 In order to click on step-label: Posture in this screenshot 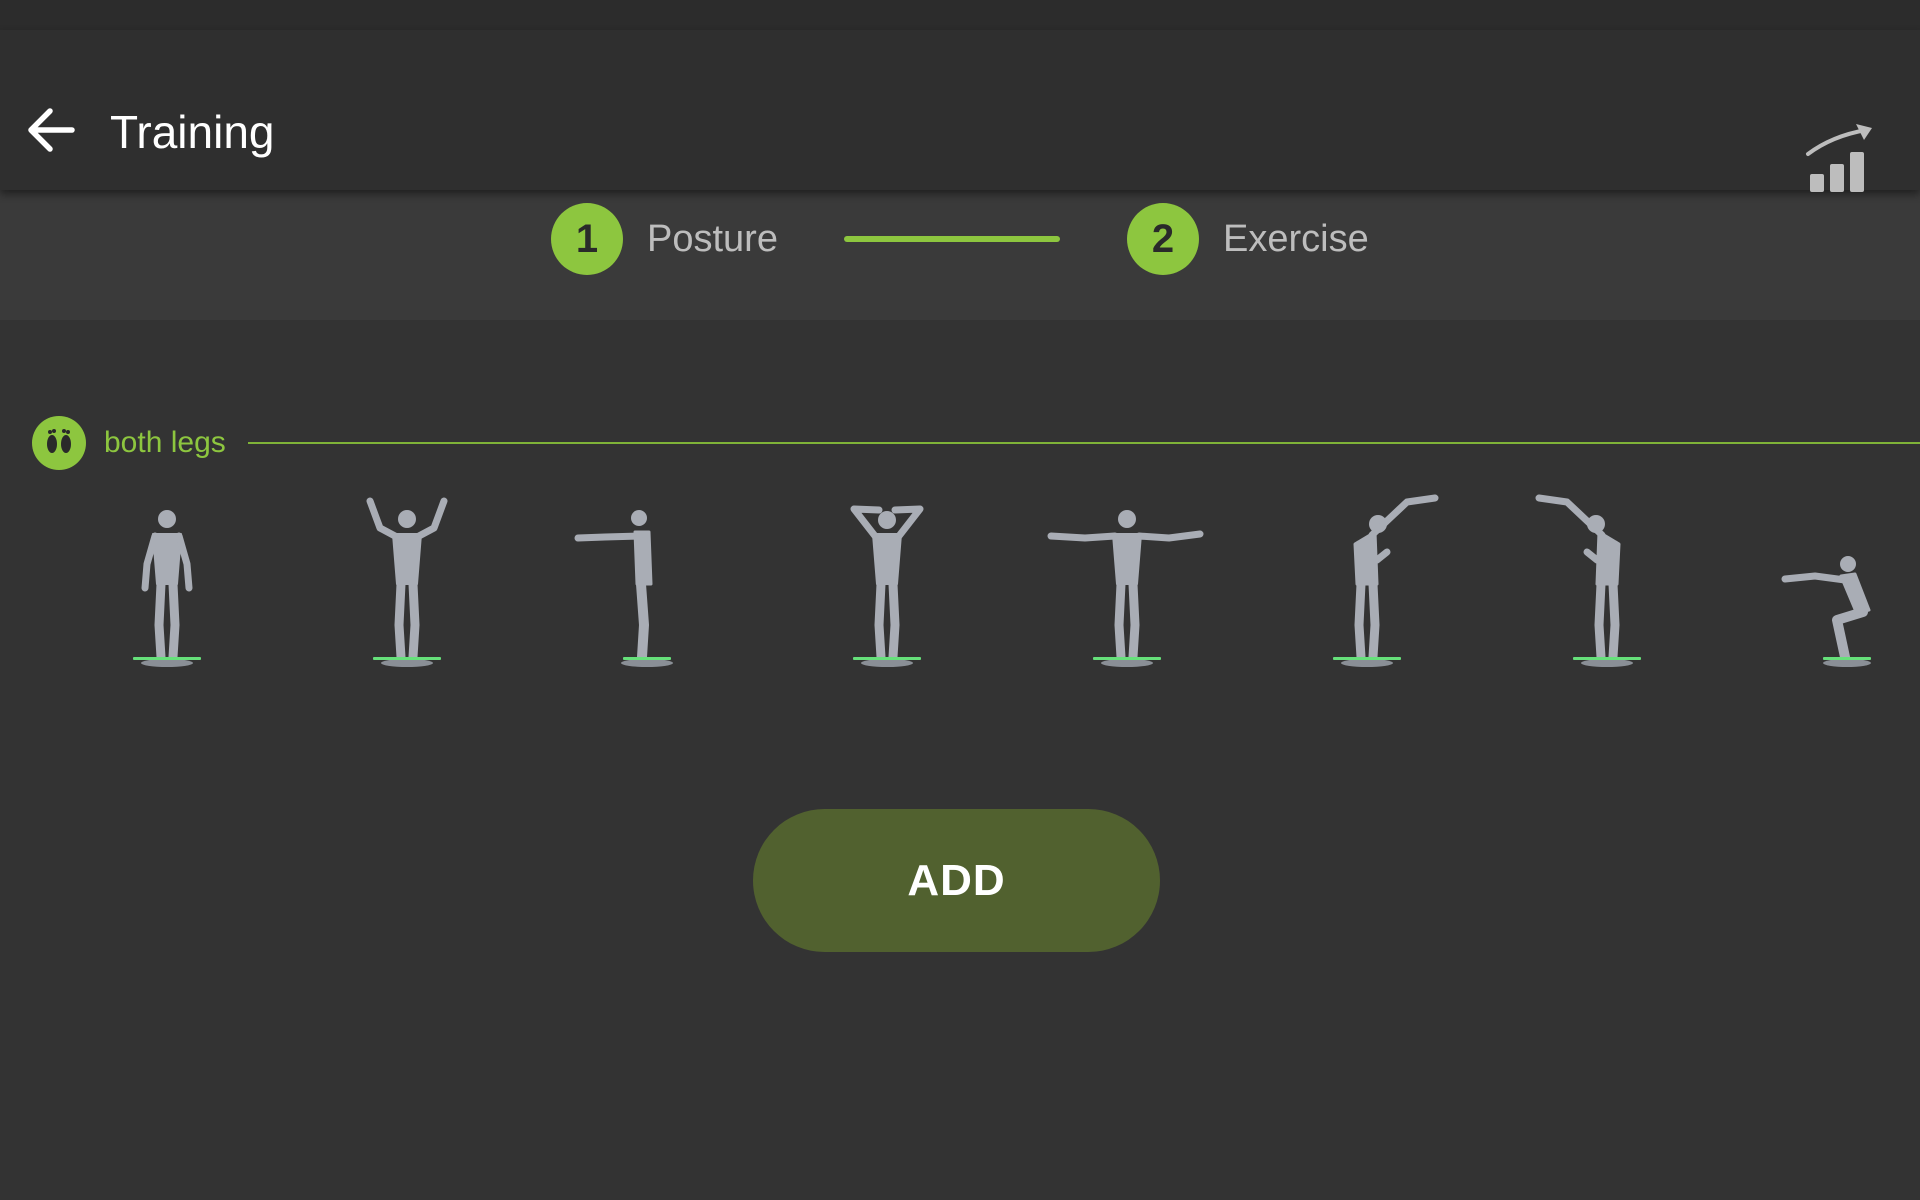, I will do `click(712, 238)`.